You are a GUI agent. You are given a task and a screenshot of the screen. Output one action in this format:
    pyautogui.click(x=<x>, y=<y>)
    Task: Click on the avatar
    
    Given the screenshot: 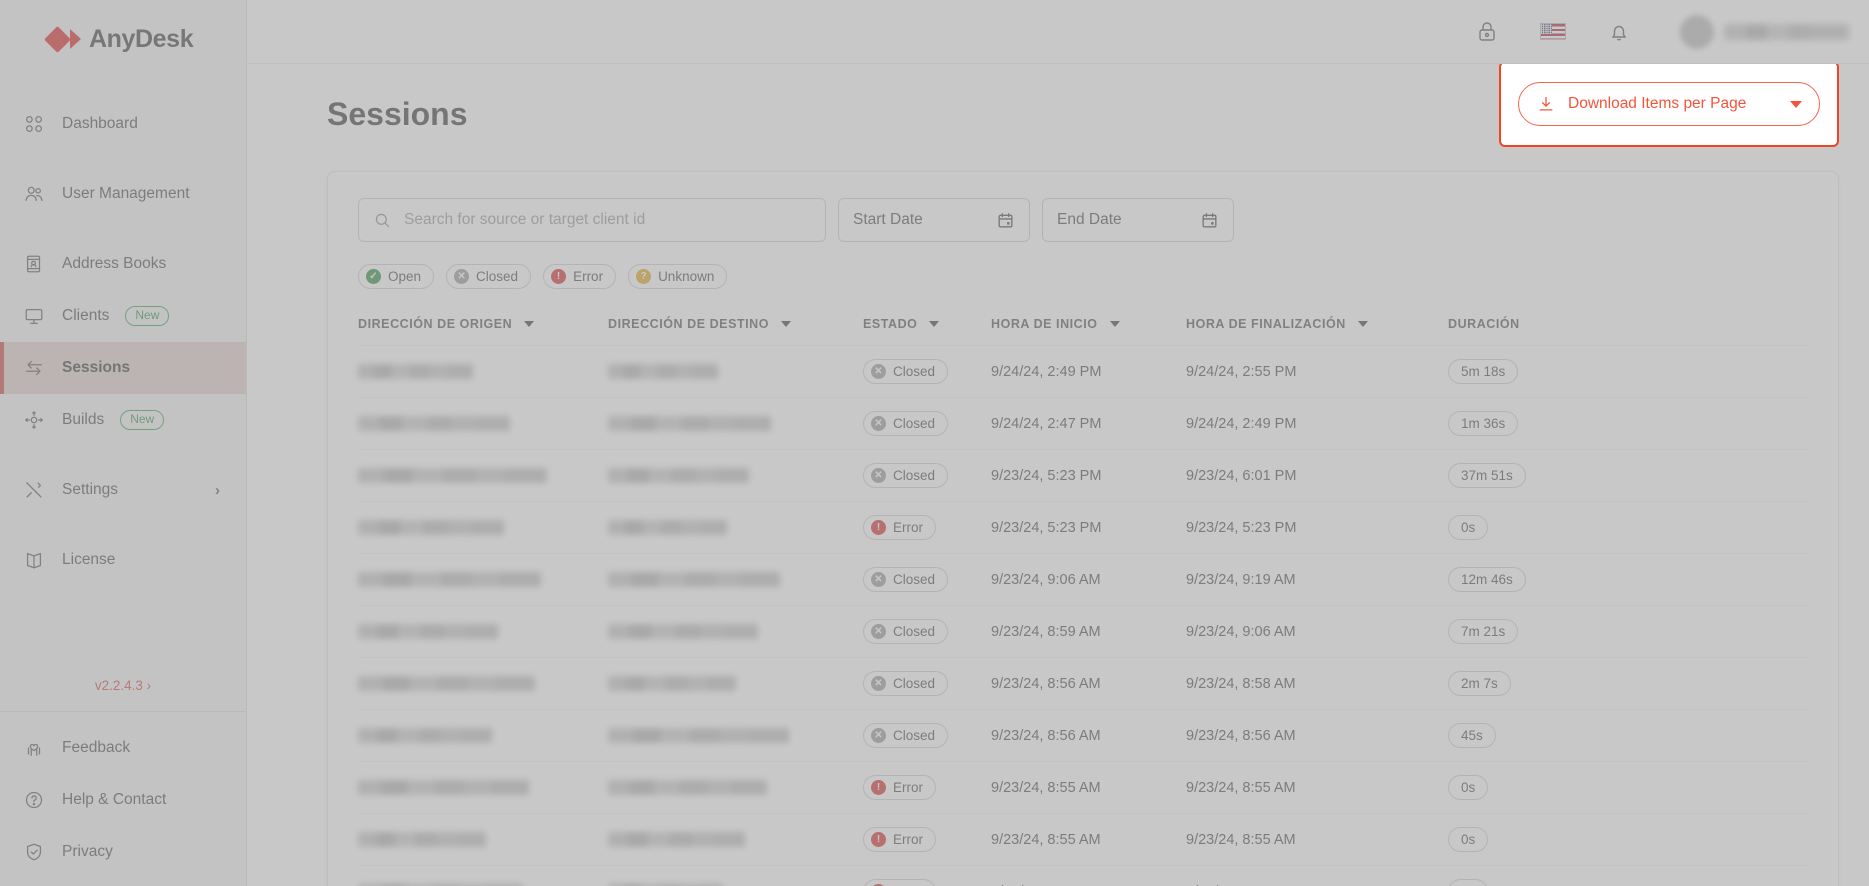 What is the action you would take?
    pyautogui.click(x=1697, y=31)
    